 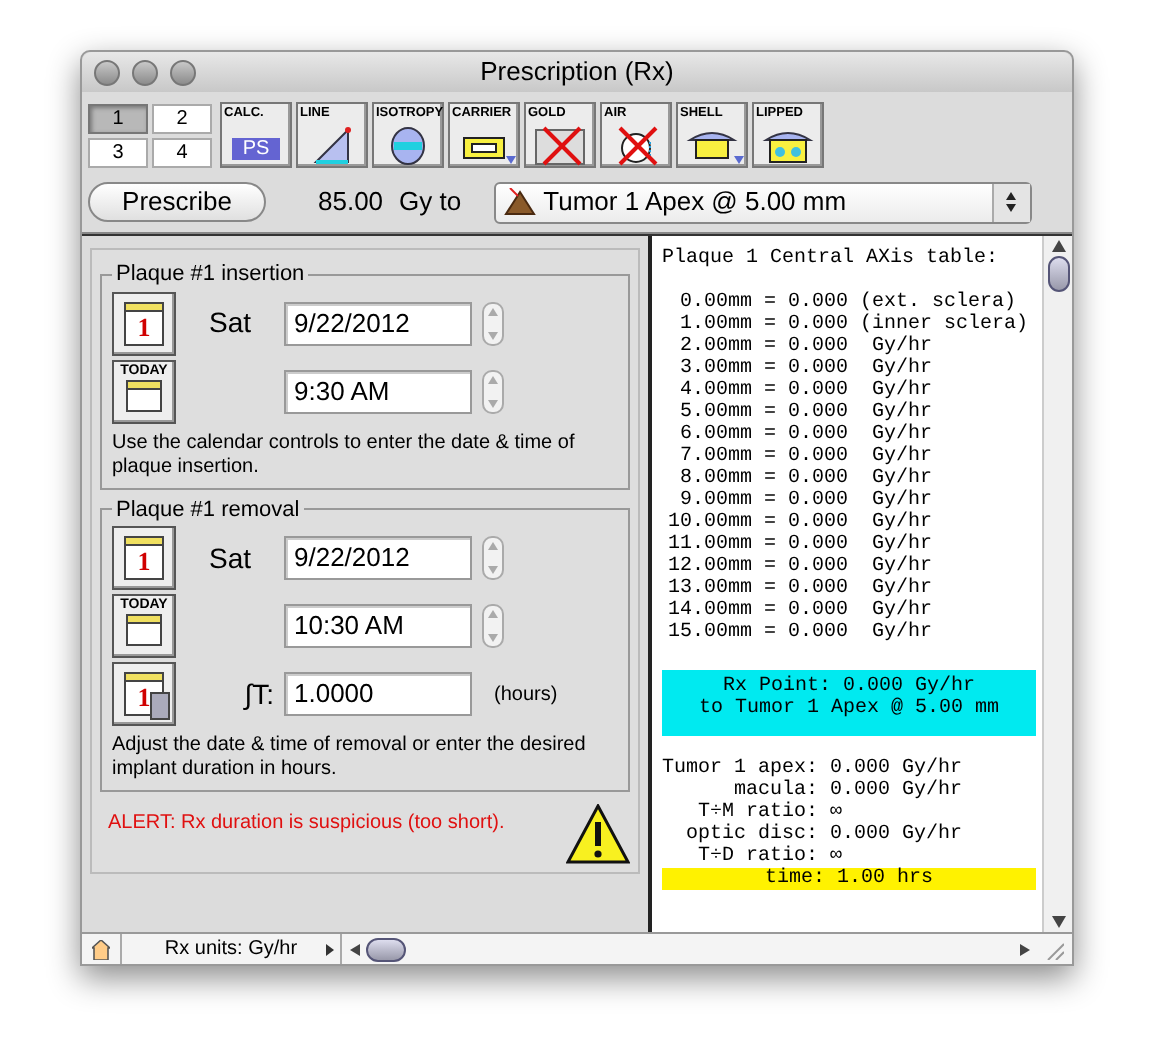 What do you see at coordinates (849, 879) in the screenshot?
I see `time-bar: time: 1.00 hrs` at bounding box center [849, 879].